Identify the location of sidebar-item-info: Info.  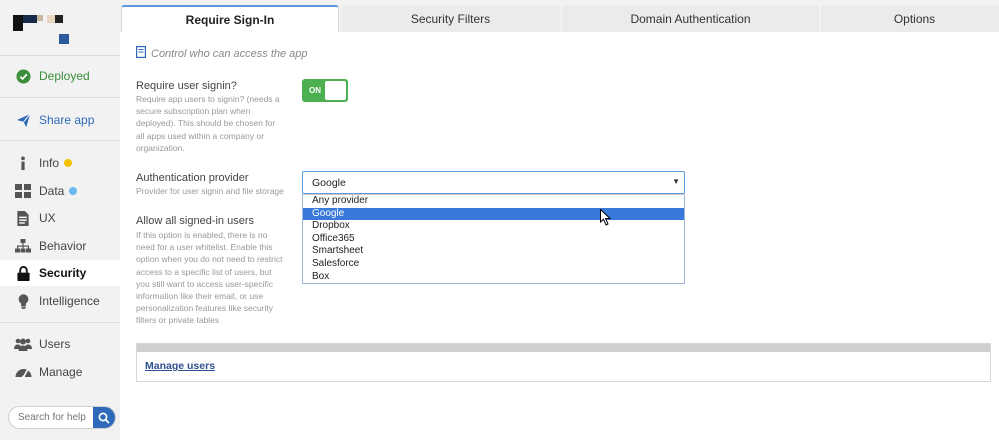
(60, 163).